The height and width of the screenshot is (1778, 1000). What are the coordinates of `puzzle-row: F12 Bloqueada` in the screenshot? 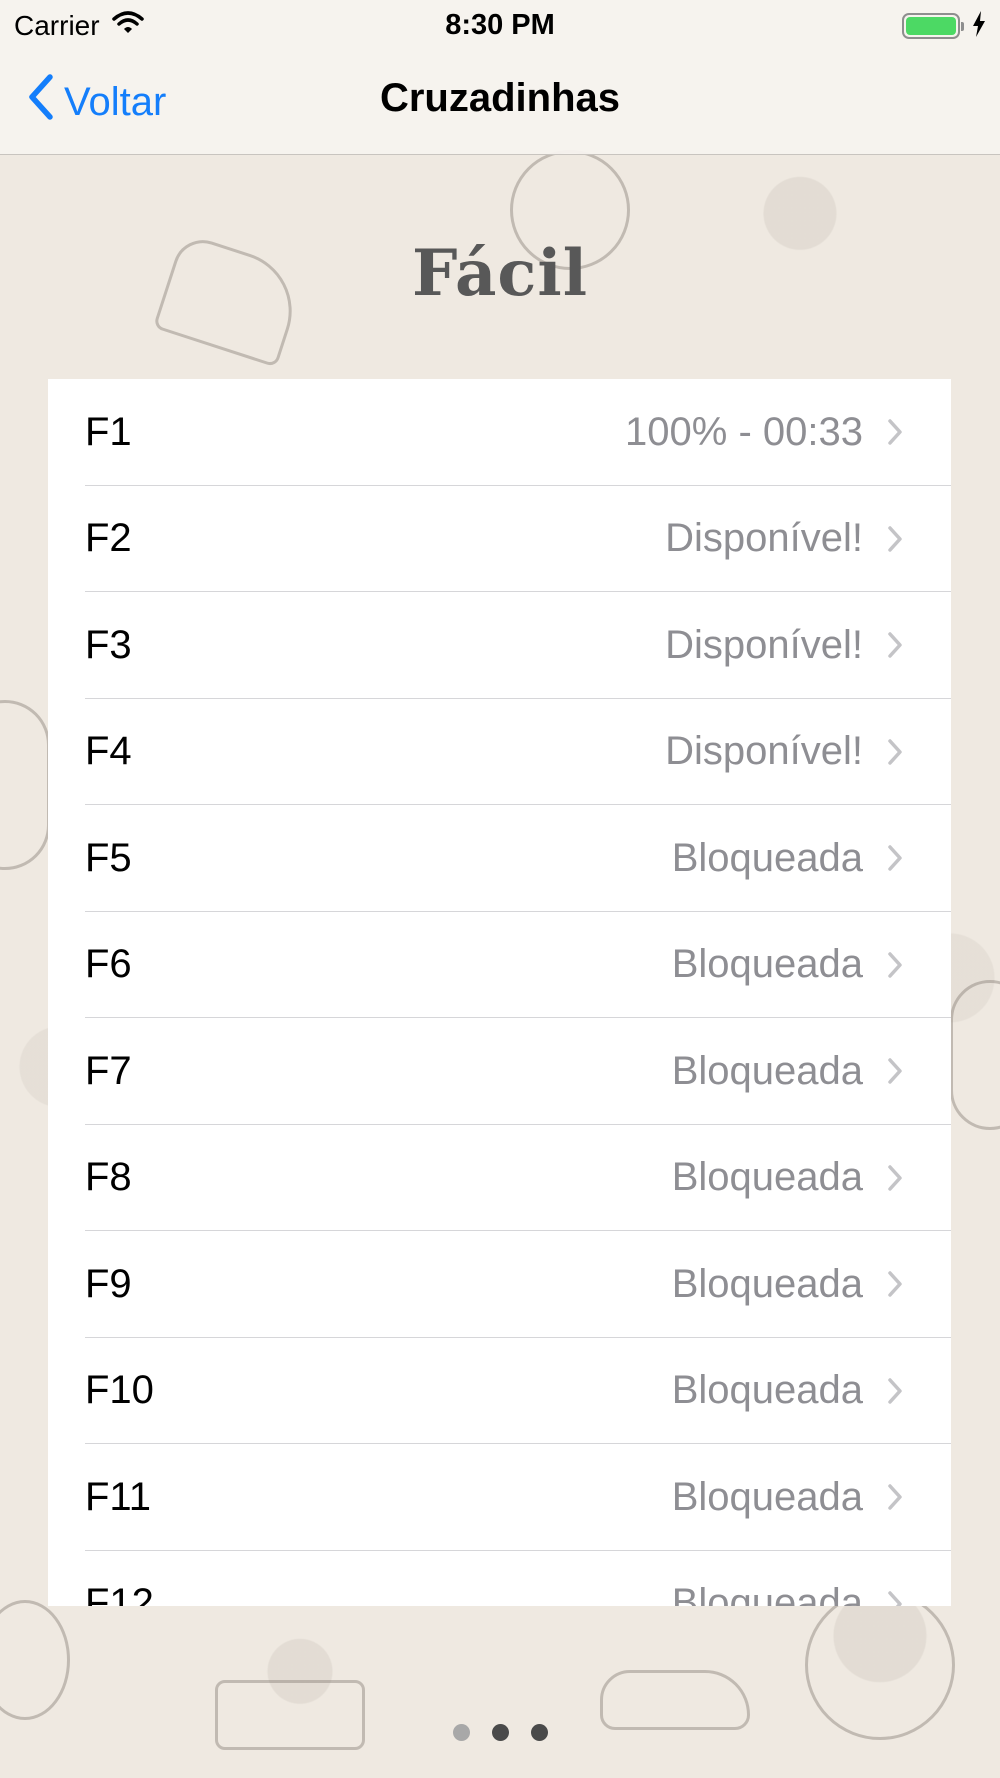 It's located at (499, 1578).